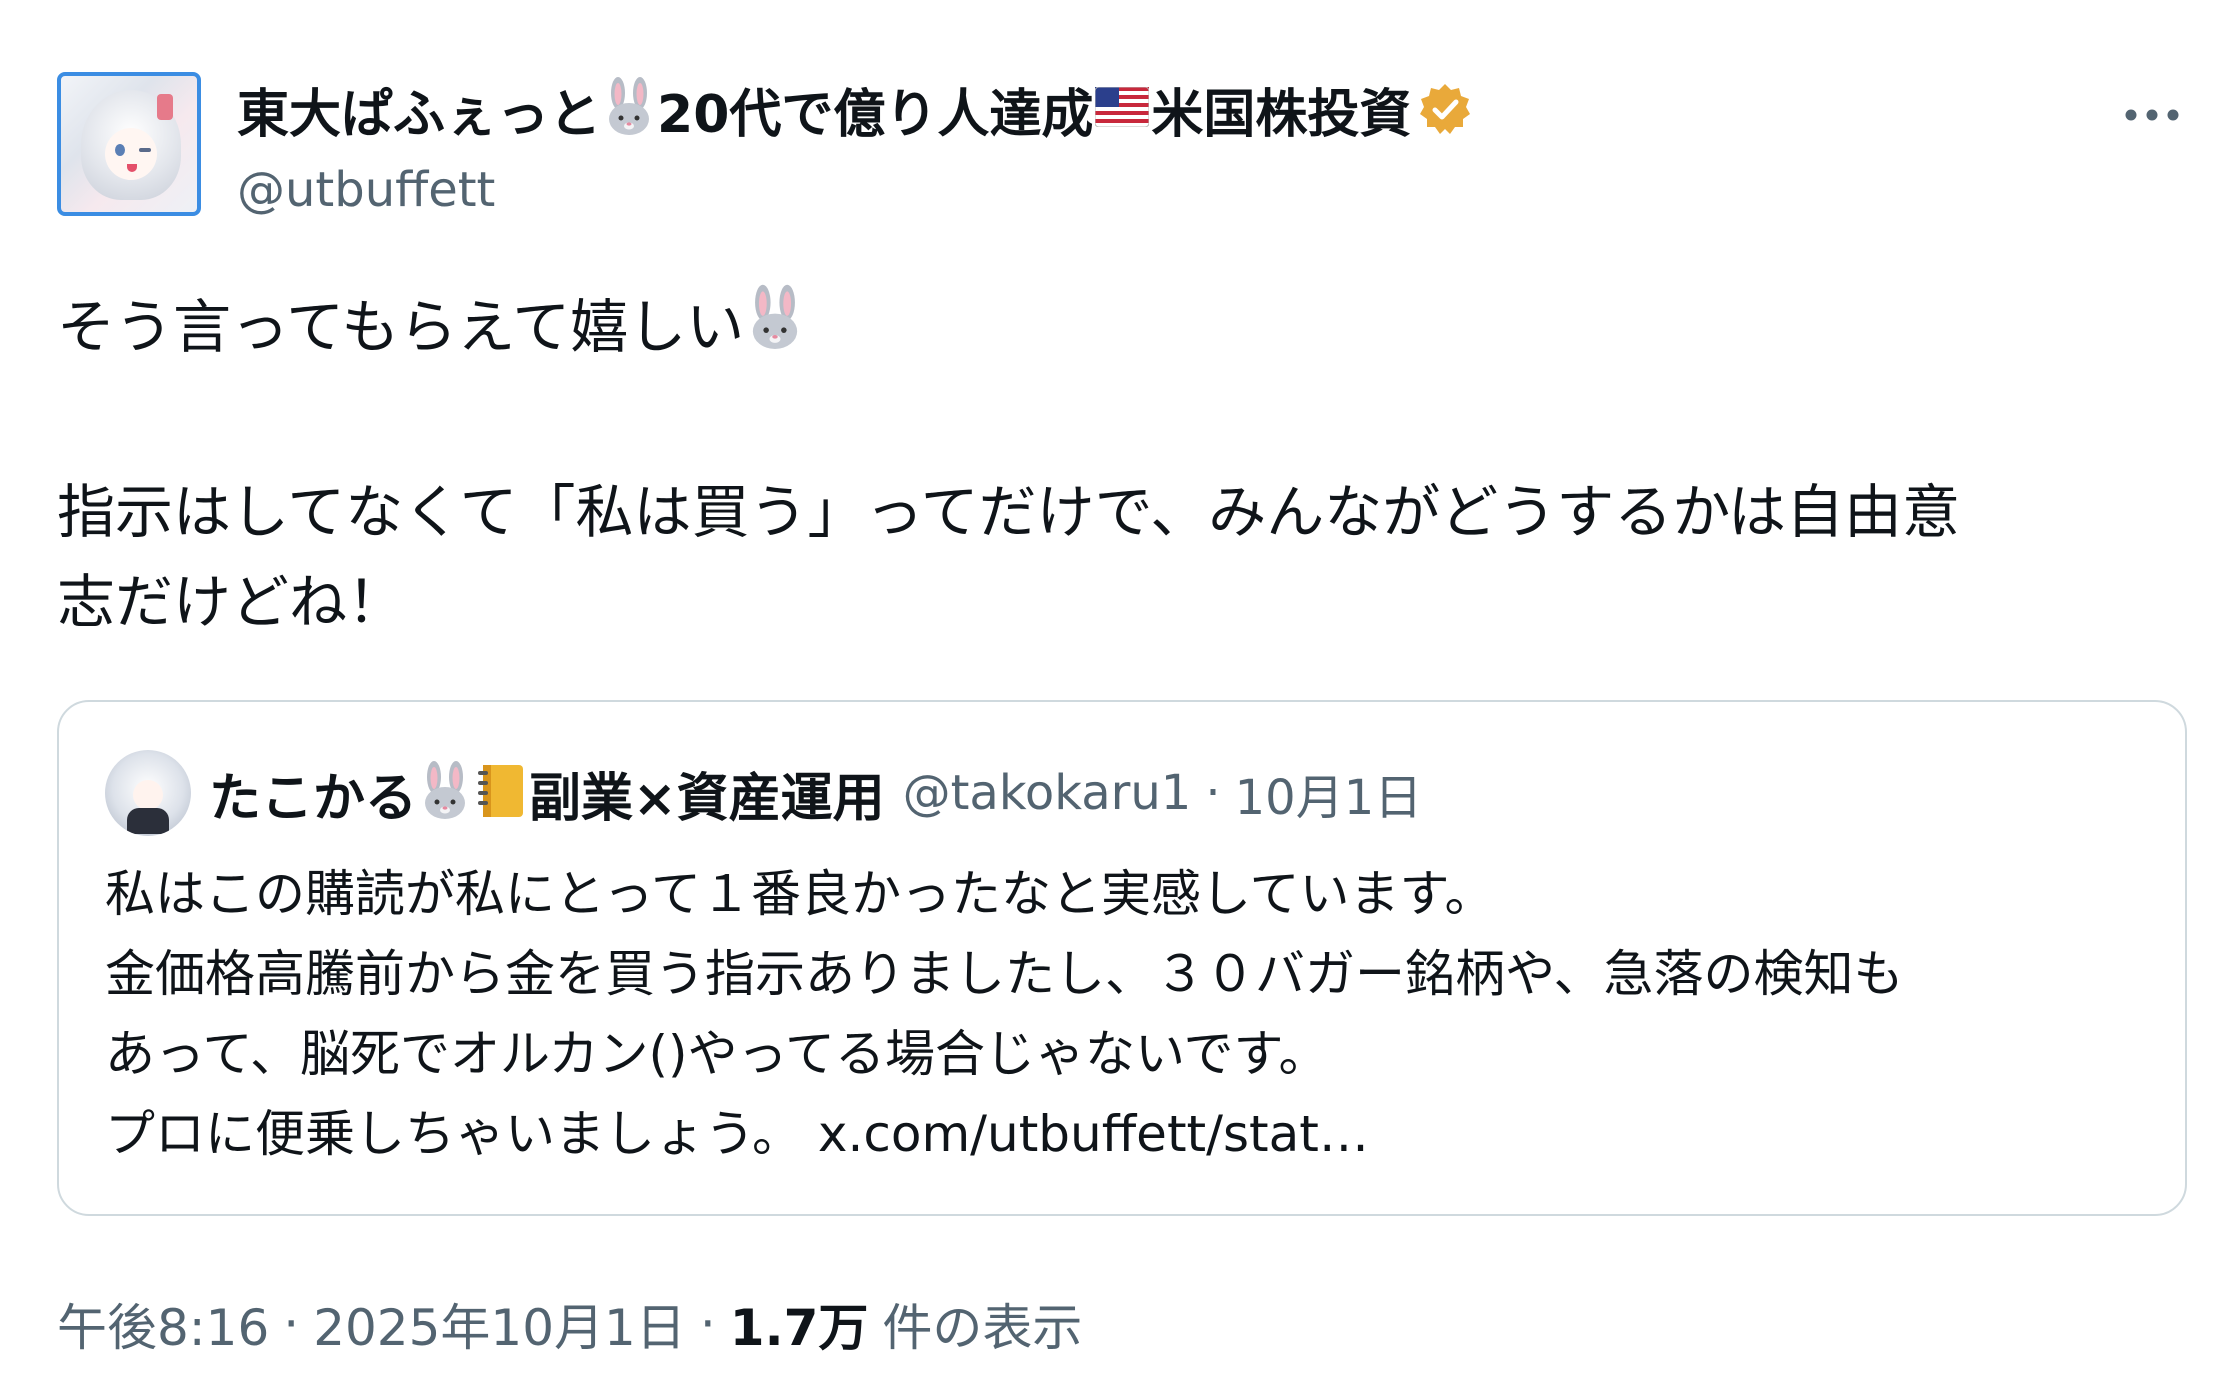 This screenshot has height=1397, width=2220. I want to click on quoted-line-1: 私はこの購読が私にとって１番良かったなと実感しています。, so click(800, 894).